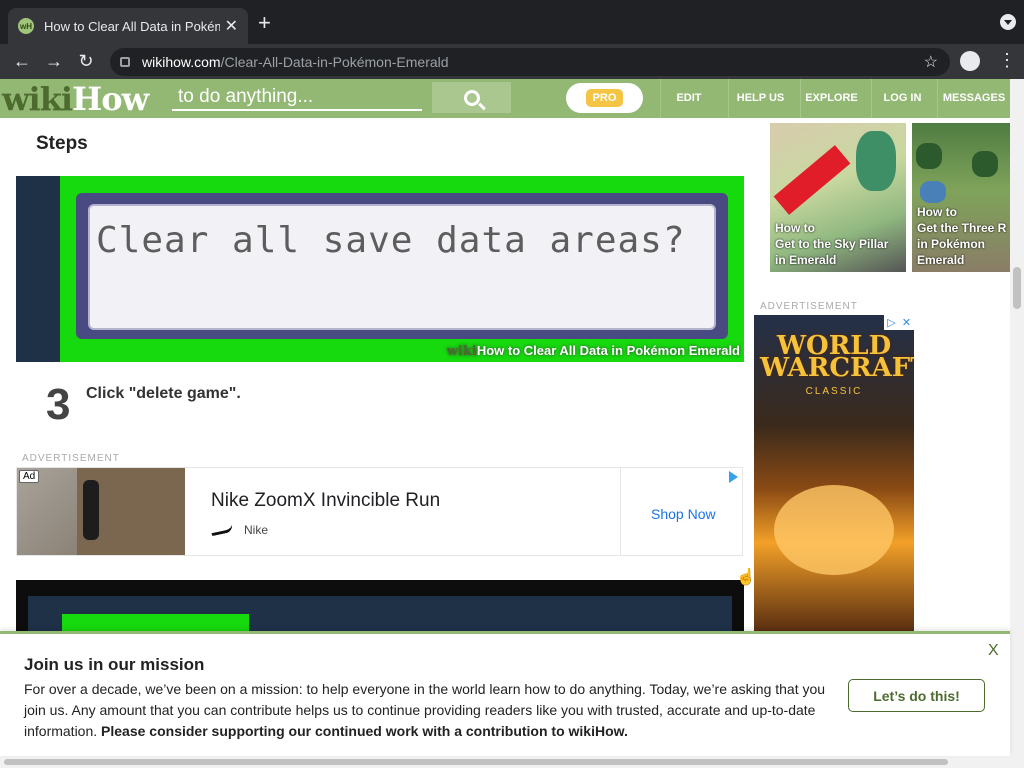 This screenshot has width=1024, height=768. Describe the element at coordinates (1017, 288) in the screenshot. I see `vertical-scroll-thumb` at that location.